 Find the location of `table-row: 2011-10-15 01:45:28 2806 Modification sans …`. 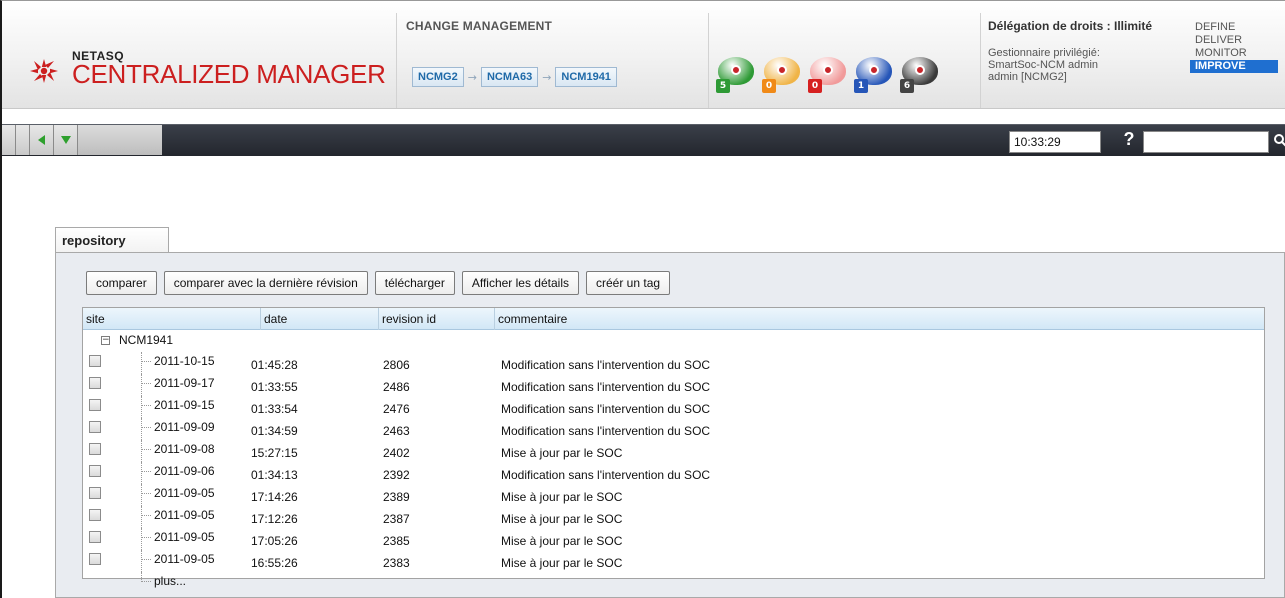

table-row: 2011-10-15 01:45:28 2806 Modification sans … is located at coordinates (673, 363).